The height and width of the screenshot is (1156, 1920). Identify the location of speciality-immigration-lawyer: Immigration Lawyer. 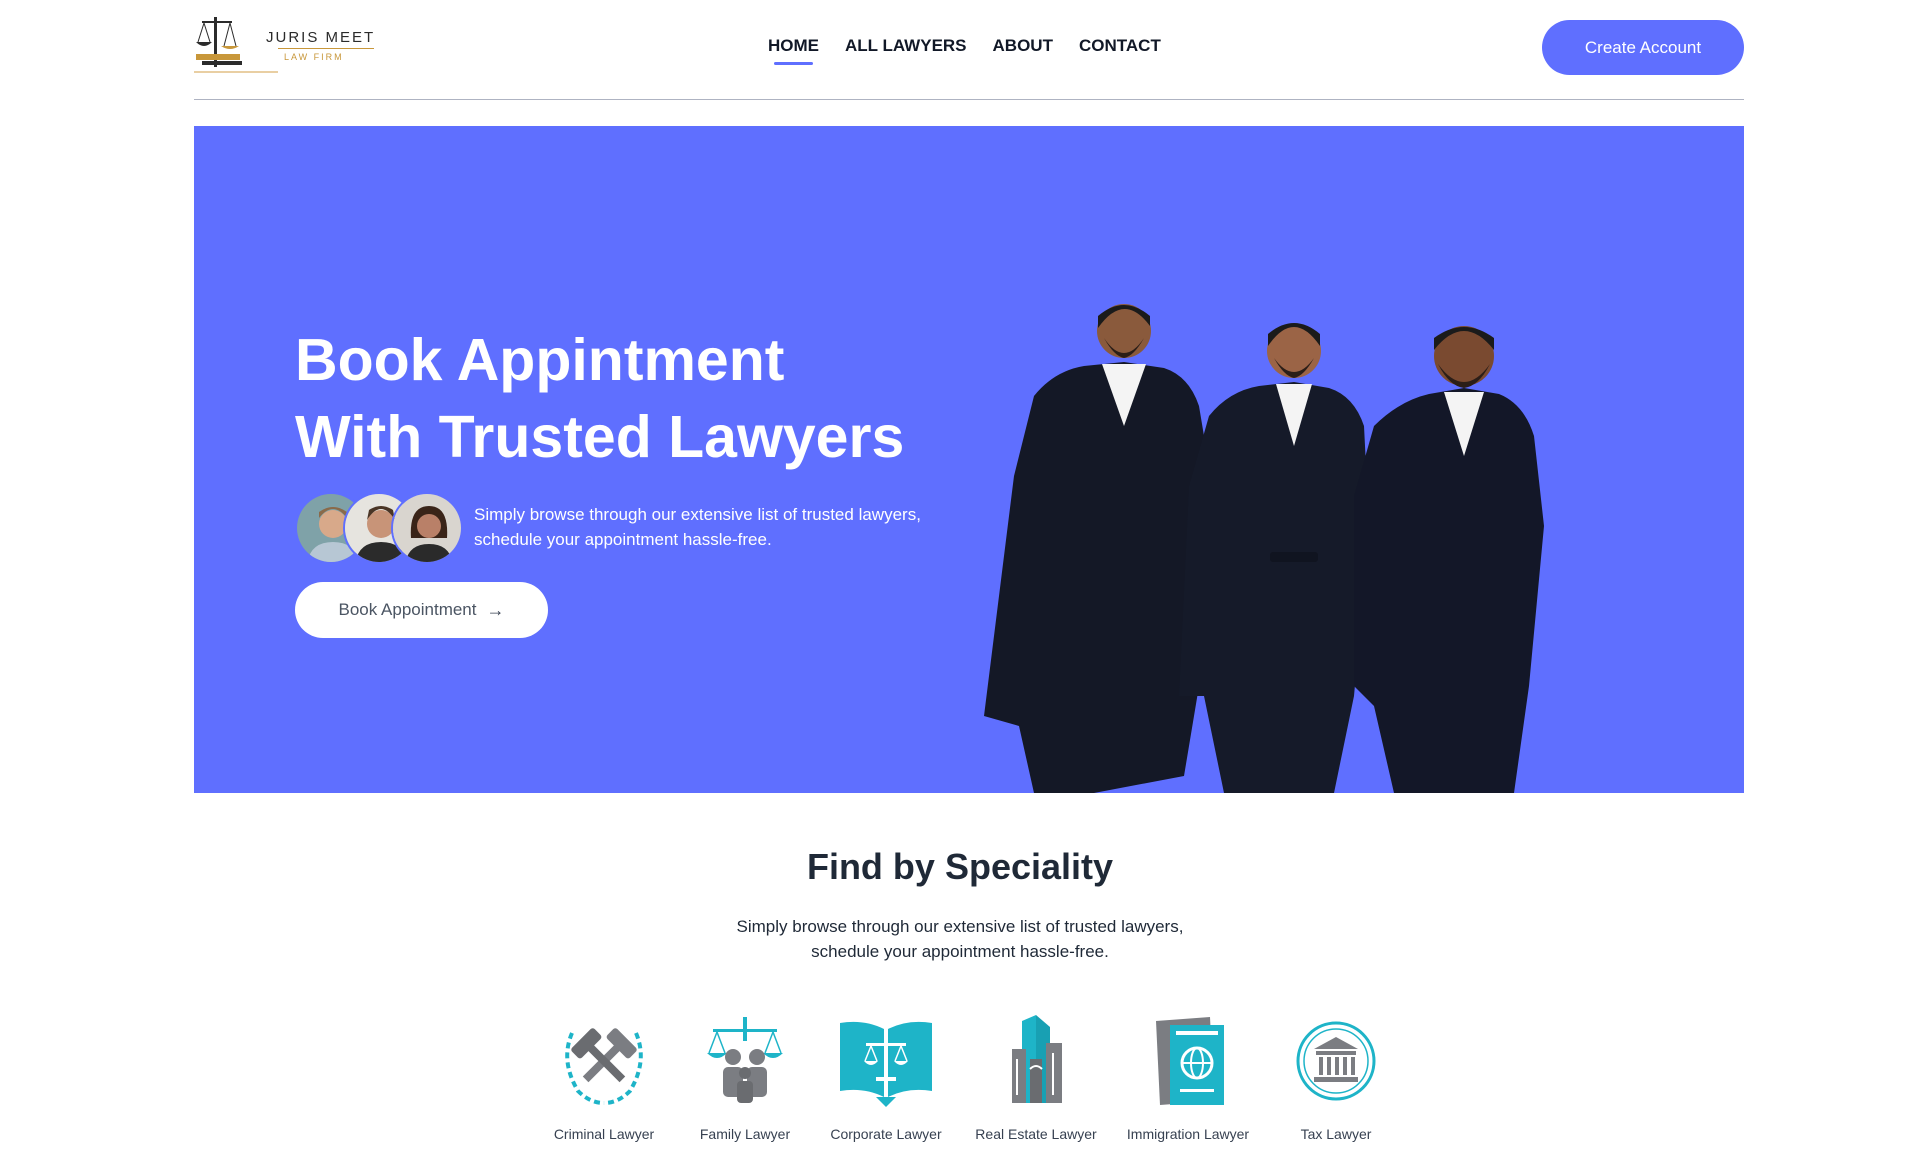
(1188, 1084).